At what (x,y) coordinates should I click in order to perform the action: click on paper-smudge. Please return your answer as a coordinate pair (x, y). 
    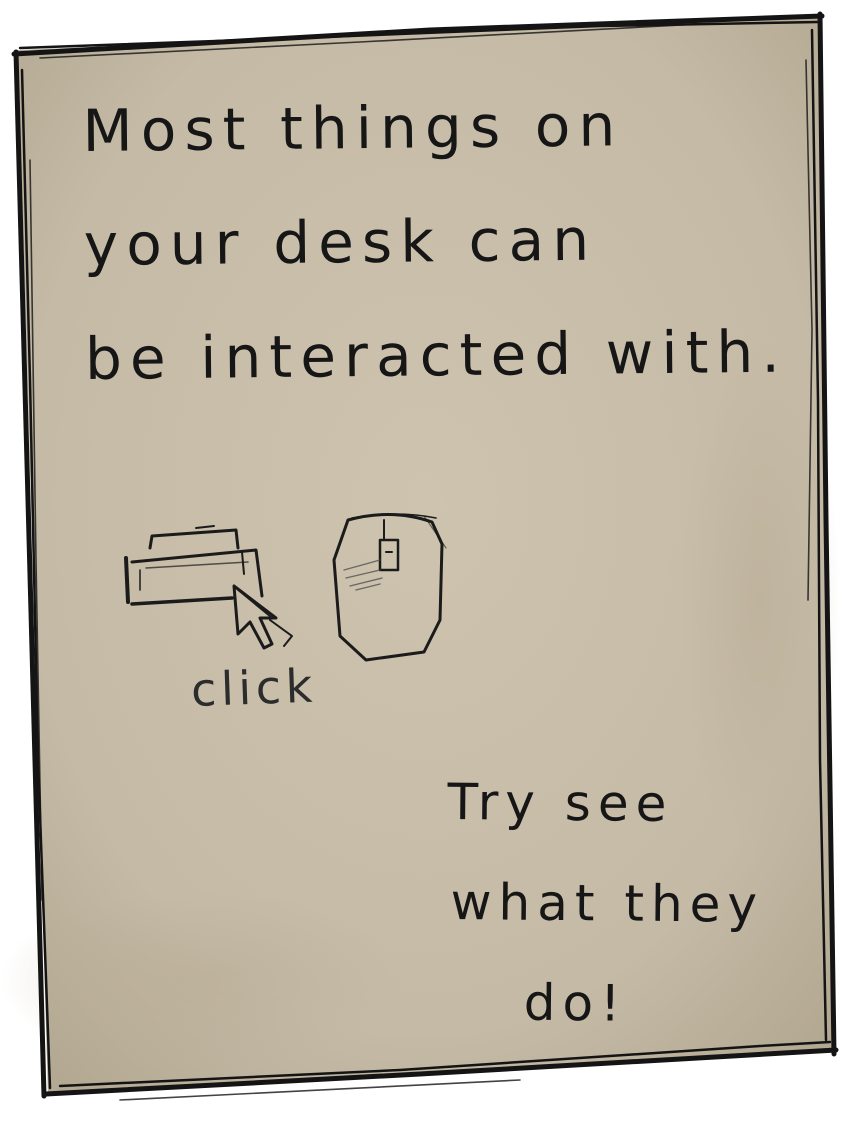
    Looking at the image, I should click on (200, 980).